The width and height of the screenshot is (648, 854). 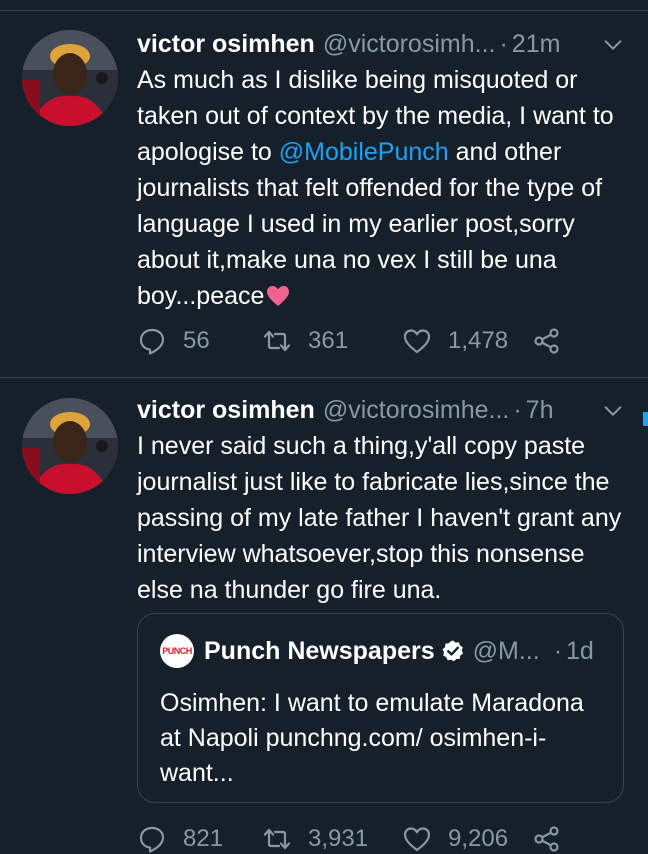 What do you see at coordinates (332, 839) in the screenshot?
I see `retweet-button: 3,931` at bounding box center [332, 839].